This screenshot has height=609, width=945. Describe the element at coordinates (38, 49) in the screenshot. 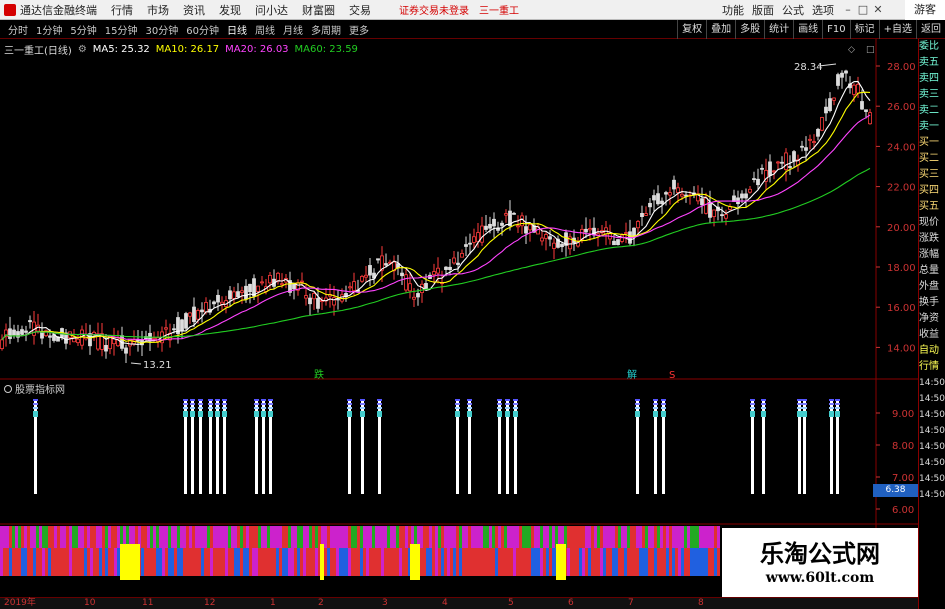

I see `stock-name: 三一重工(日线)` at that location.